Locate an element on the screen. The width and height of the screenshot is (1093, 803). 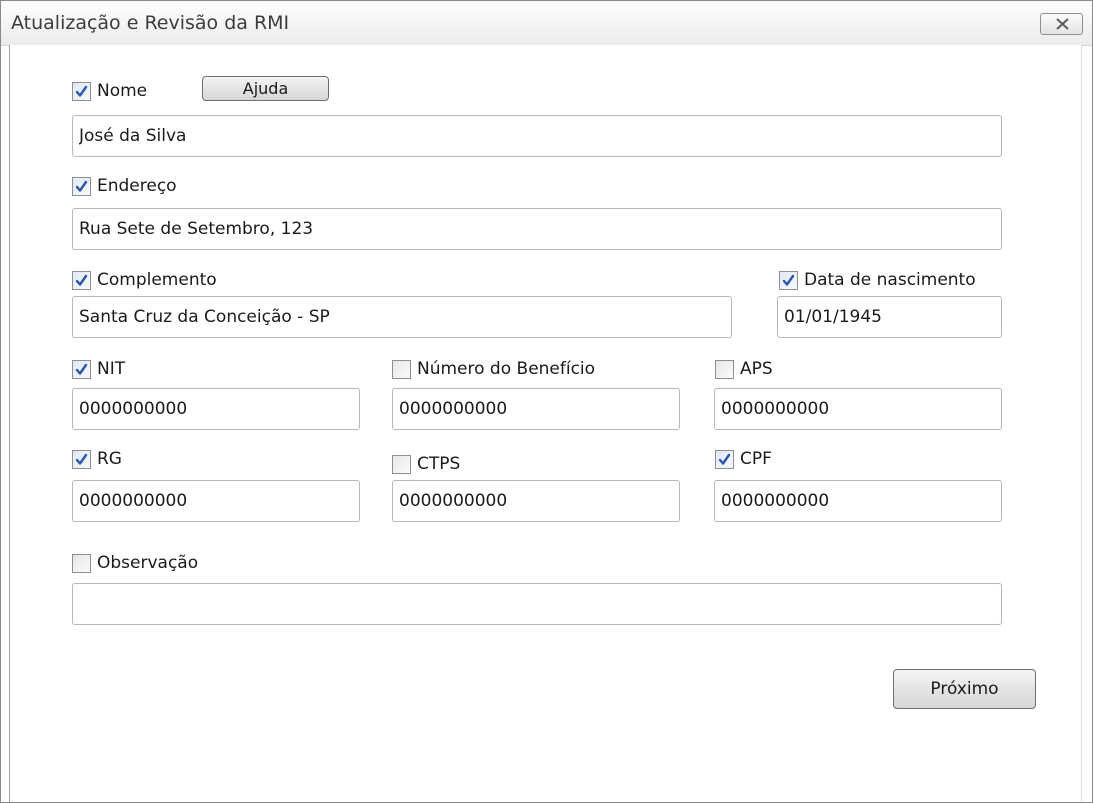
rg-checkbox: RG is located at coordinates (97, 459).